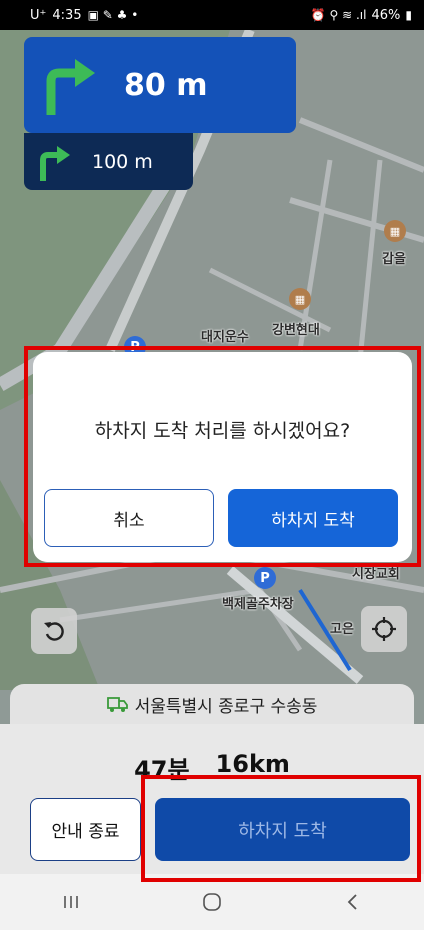 This screenshot has width=424, height=930. Describe the element at coordinates (113, 15) in the screenshot. I see `notification-icons: ▣ ✎ ♣ •` at that location.